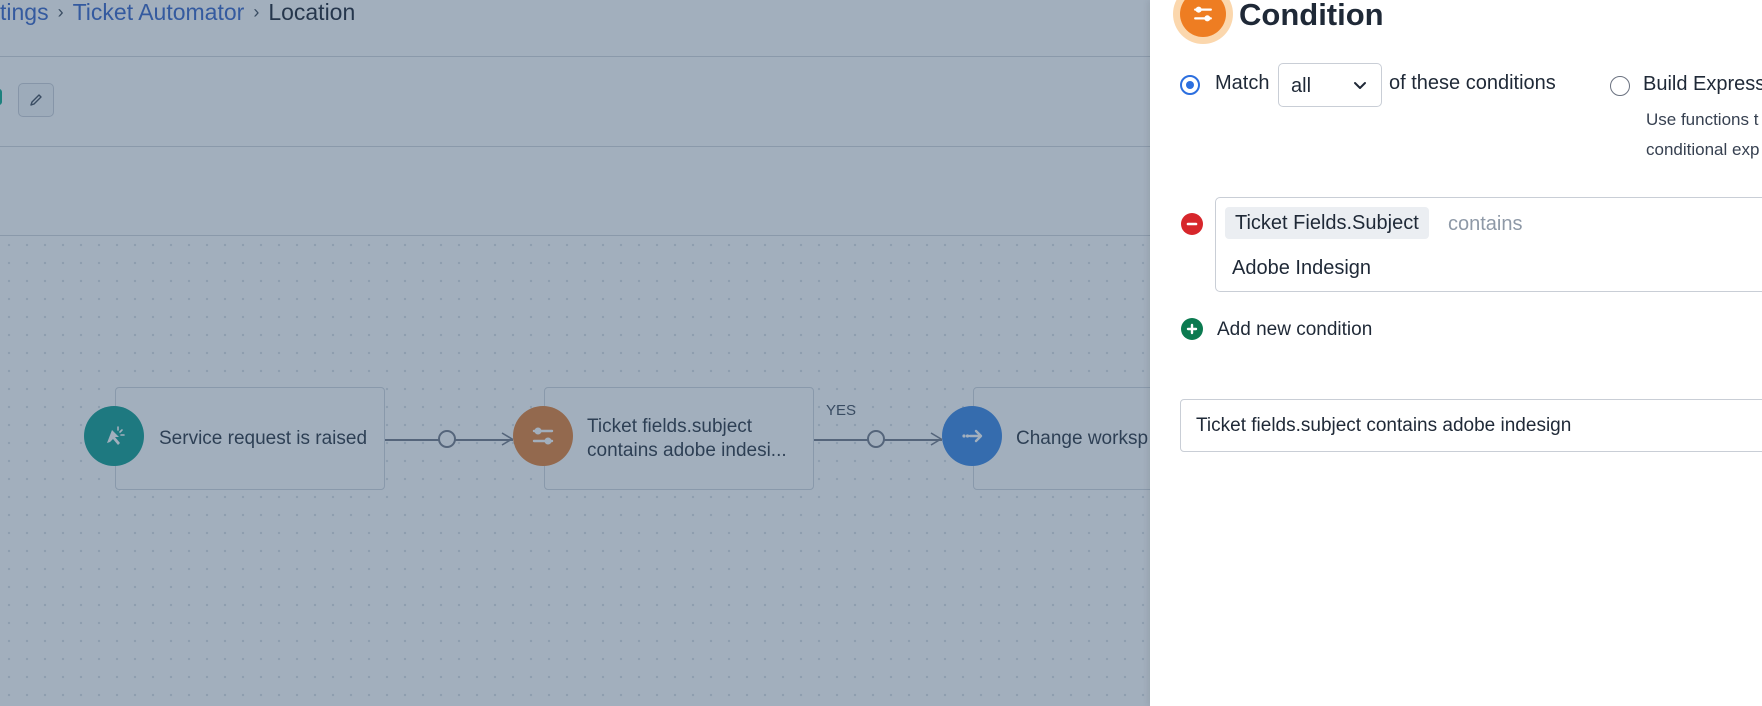 The image size is (1762, 706). What do you see at coordinates (1294, 330) in the screenshot?
I see `add-condition-link: Add new condition` at bounding box center [1294, 330].